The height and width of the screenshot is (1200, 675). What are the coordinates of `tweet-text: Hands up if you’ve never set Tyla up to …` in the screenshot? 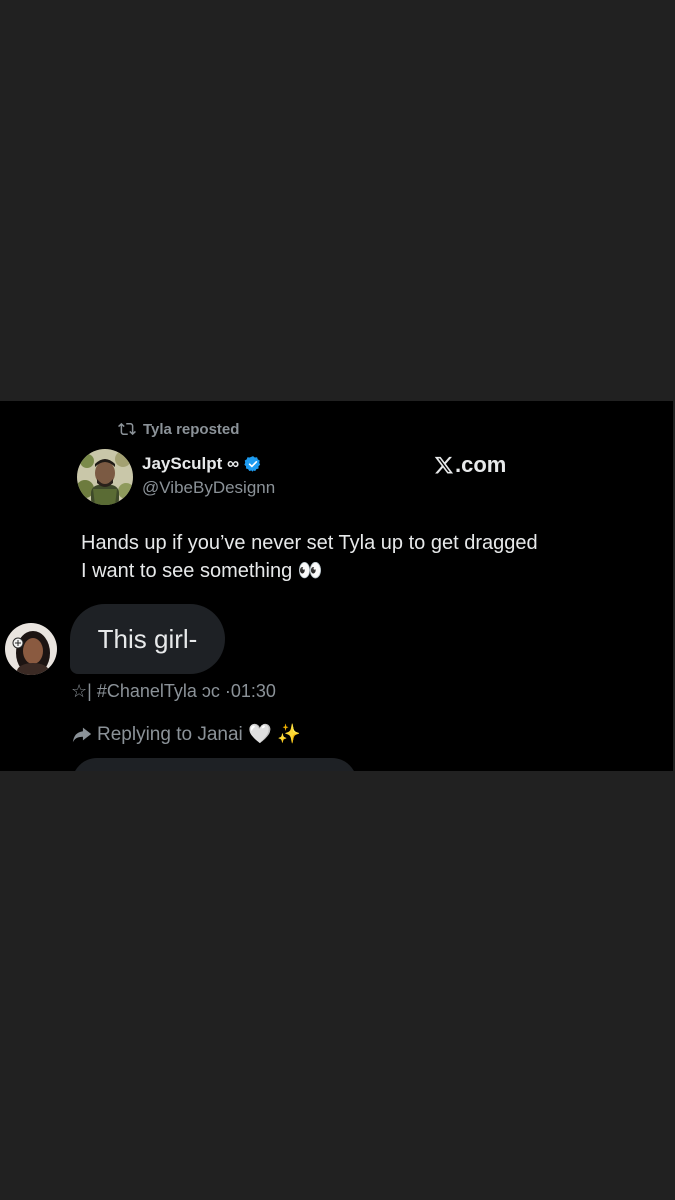 It's located at (309, 557).